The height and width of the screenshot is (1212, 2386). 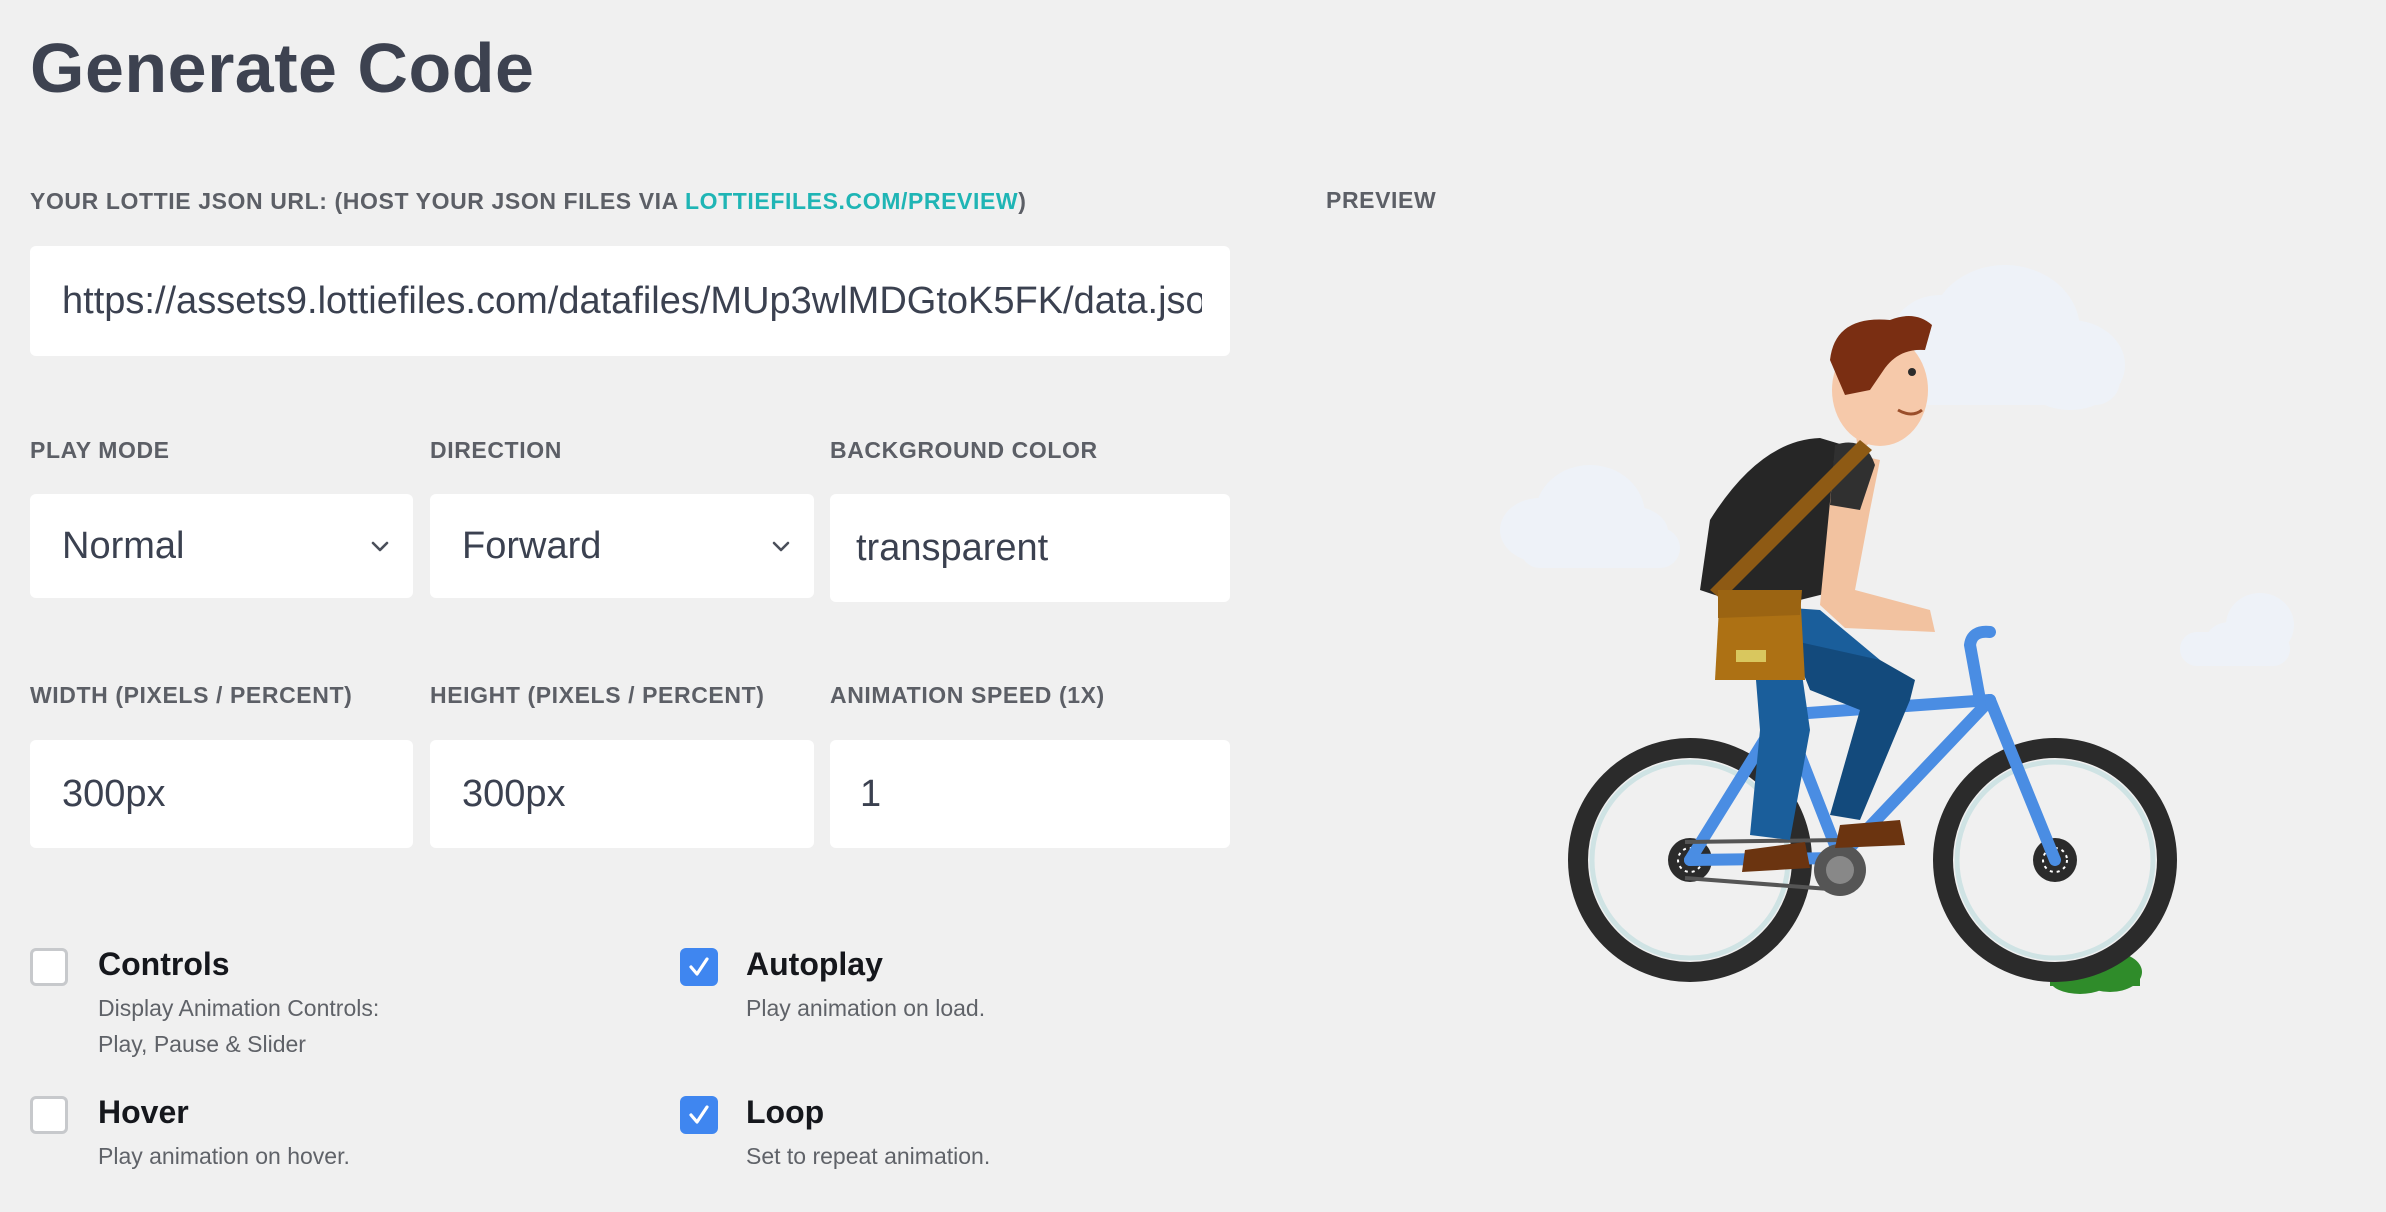 What do you see at coordinates (221, 794) in the screenshot?
I see `width-input: 300px` at bounding box center [221, 794].